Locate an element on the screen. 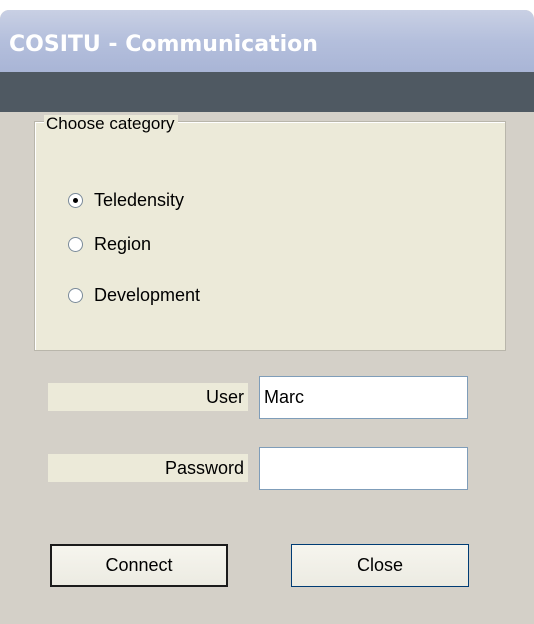 Image resolution: width=534 pixels, height=624 pixels. category-legend: Choose category is located at coordinates (111, 124).